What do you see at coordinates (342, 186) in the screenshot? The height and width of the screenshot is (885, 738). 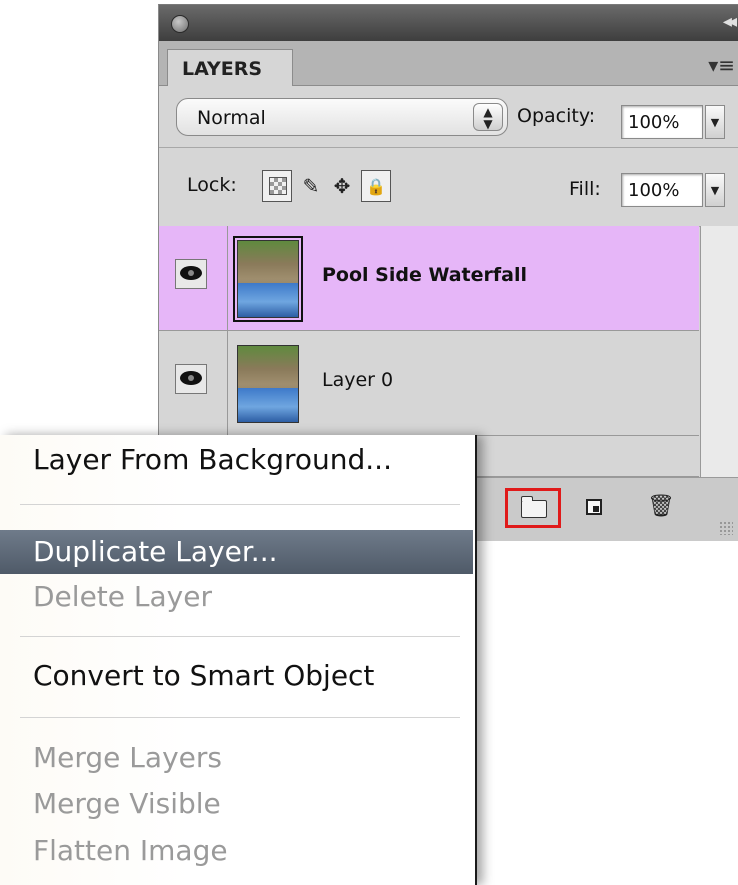 I see `lock-position-icon: ✥` at bounding box center [342, 186].